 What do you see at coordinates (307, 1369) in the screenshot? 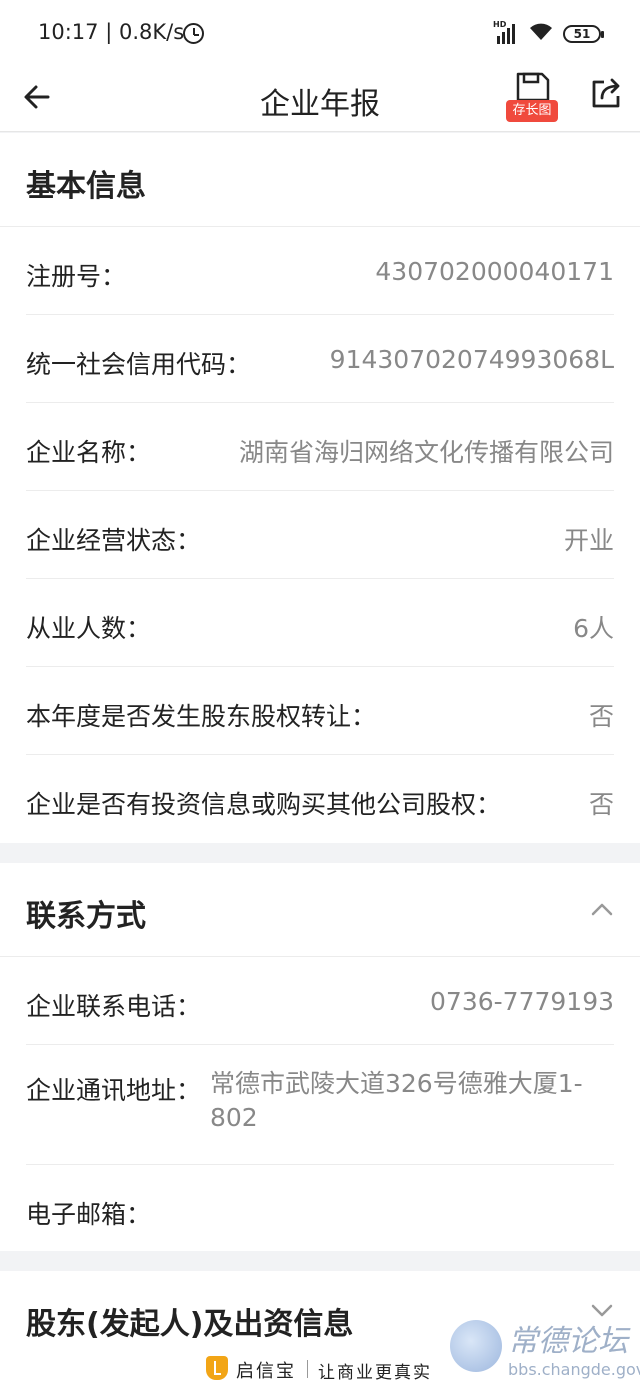
I see `footer-divider` at bounding box center [307, 1369].